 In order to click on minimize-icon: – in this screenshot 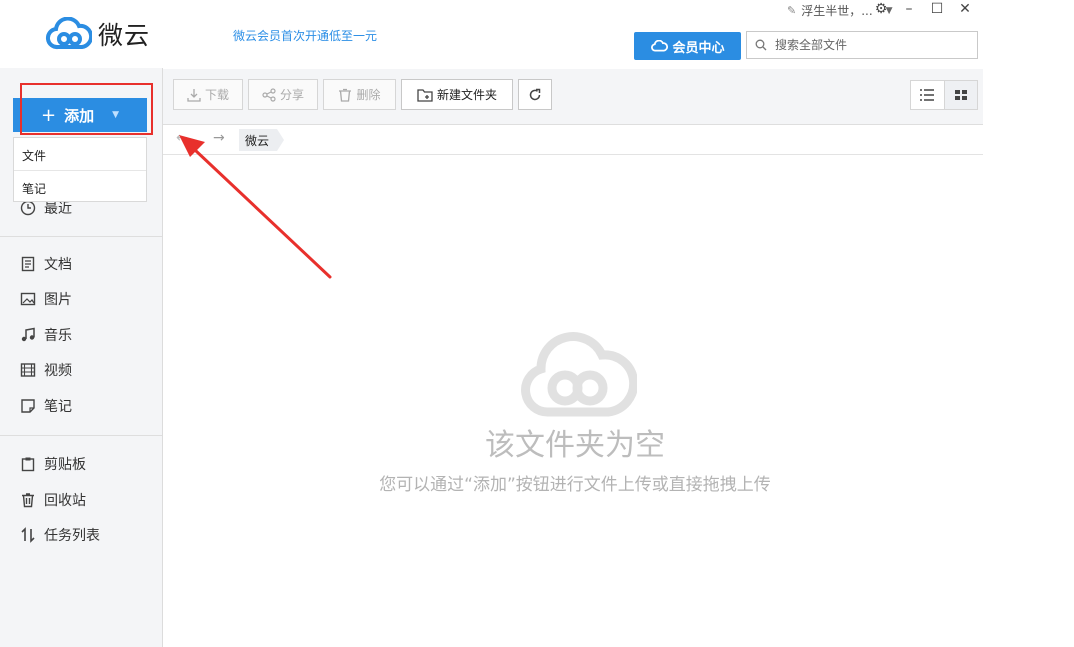, I will do `click(909, 9)`.